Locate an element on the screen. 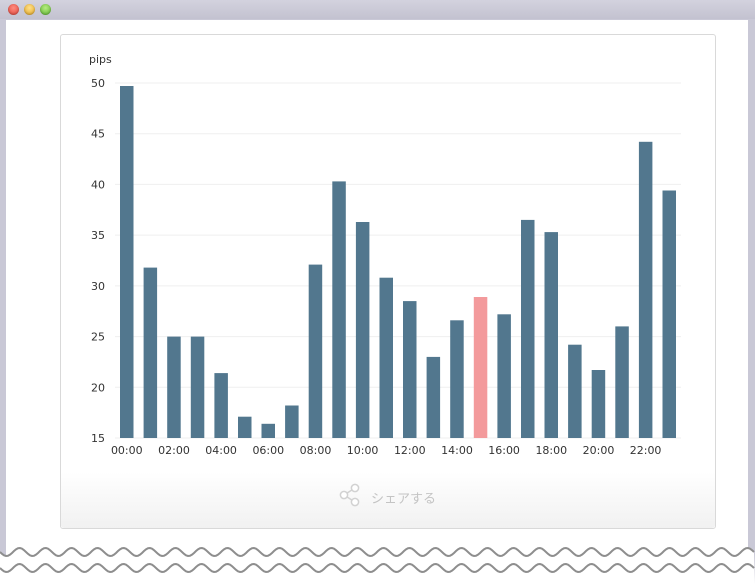 This screenshot has height=584, width=755. bar-1900 is located at coordinates (575, 391).